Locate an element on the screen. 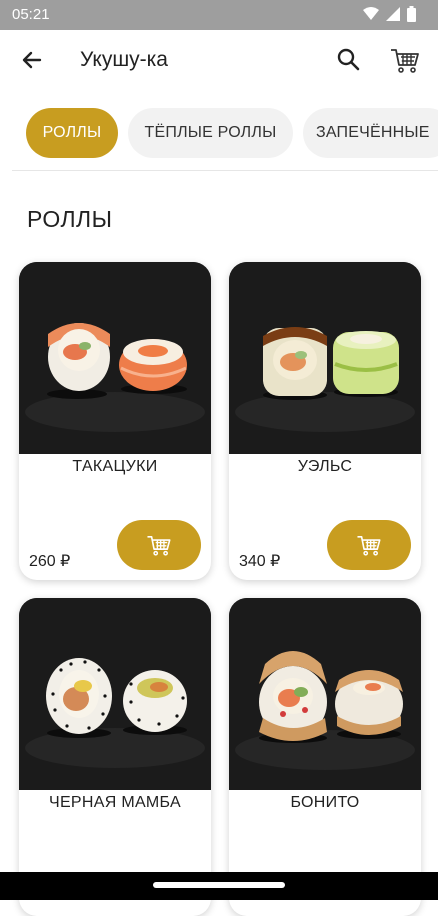  category-tabs: РОЛЛЫ ТЁПЛЫЕ РОЛЛЫ ЗАПЕЧЁННЫЕ is located at coordinates (219, 134).